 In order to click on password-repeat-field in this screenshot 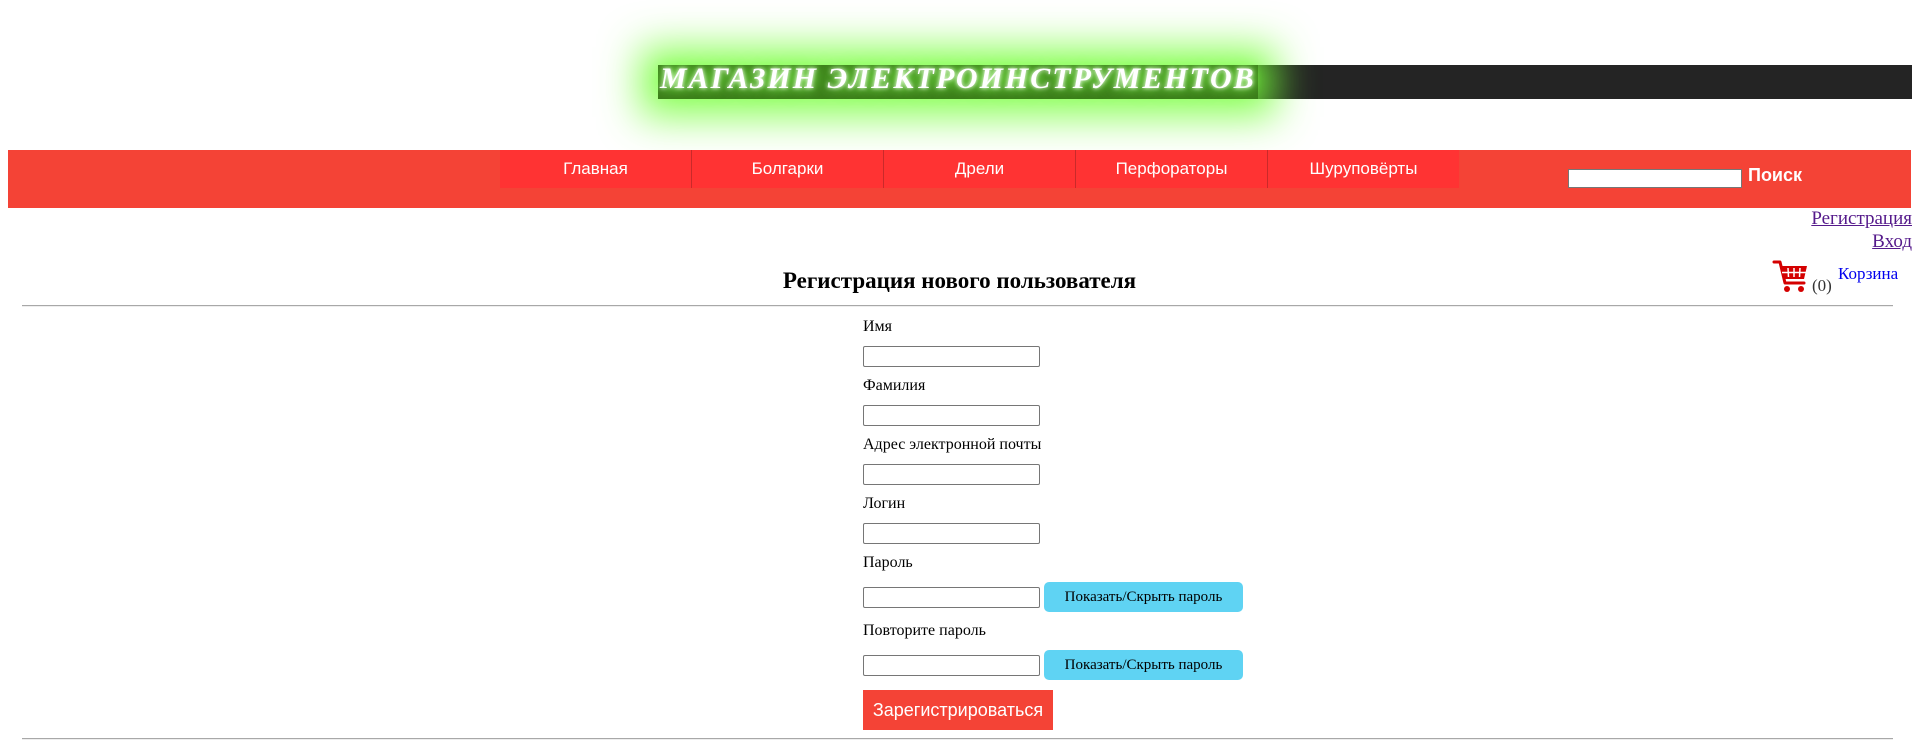, I will do `click(951, 665)`.